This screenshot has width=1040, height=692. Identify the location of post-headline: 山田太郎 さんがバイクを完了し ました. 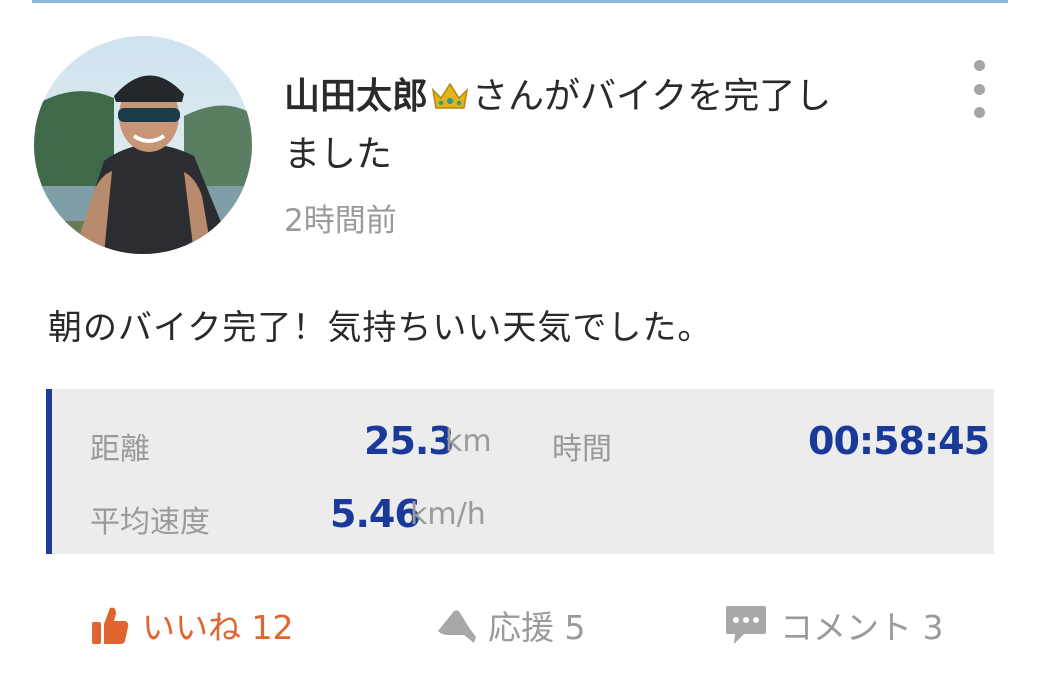
(604, 126).